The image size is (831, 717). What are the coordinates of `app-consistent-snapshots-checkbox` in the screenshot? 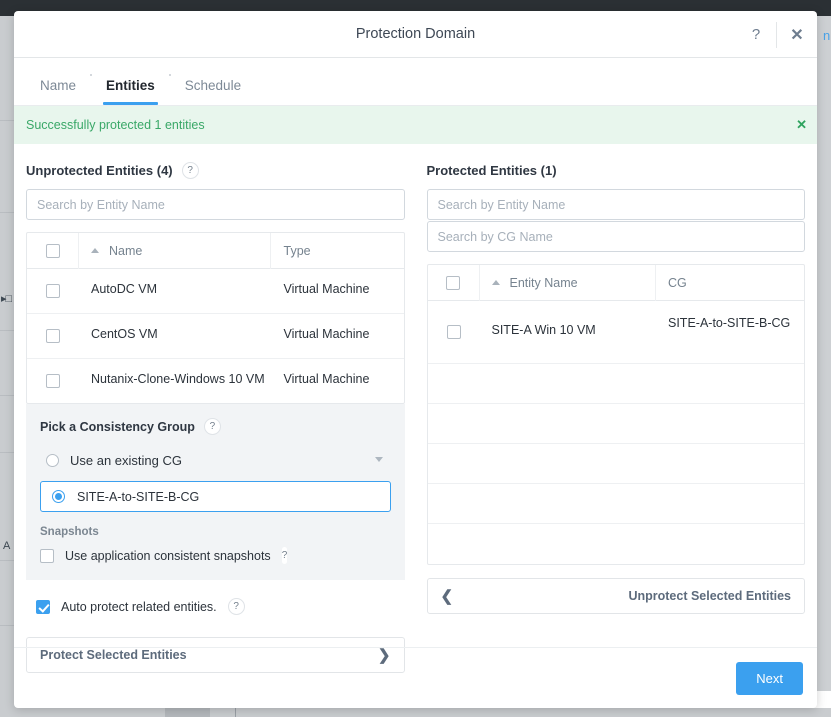 It's located at (47, 555).